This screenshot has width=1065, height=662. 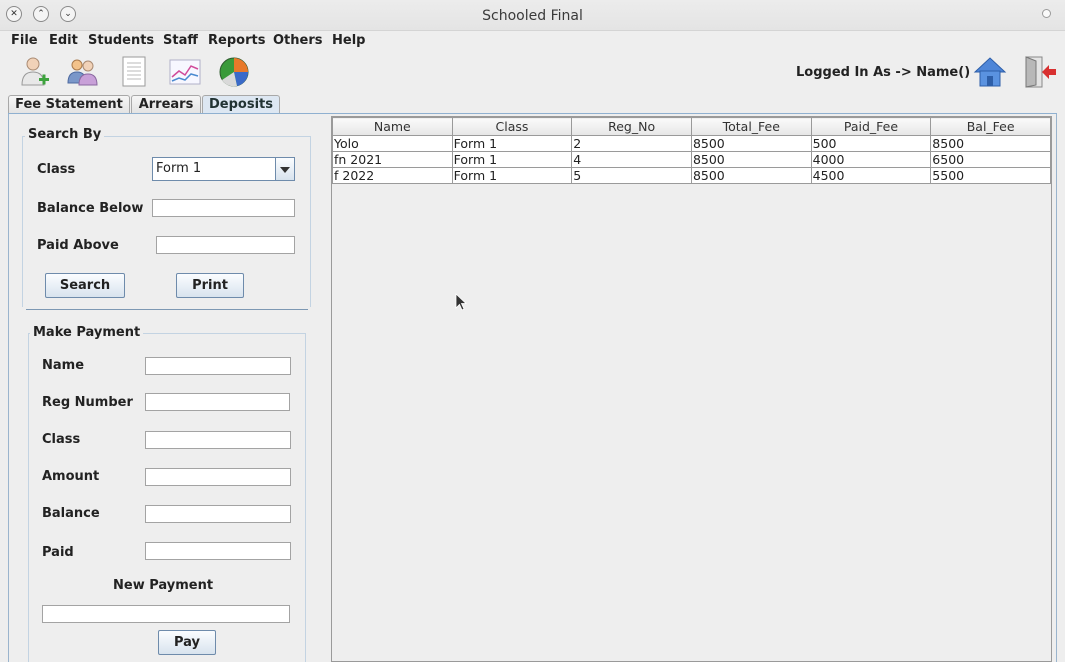 I want to click on table-cell: Yolo, so click(x=392, y=143).